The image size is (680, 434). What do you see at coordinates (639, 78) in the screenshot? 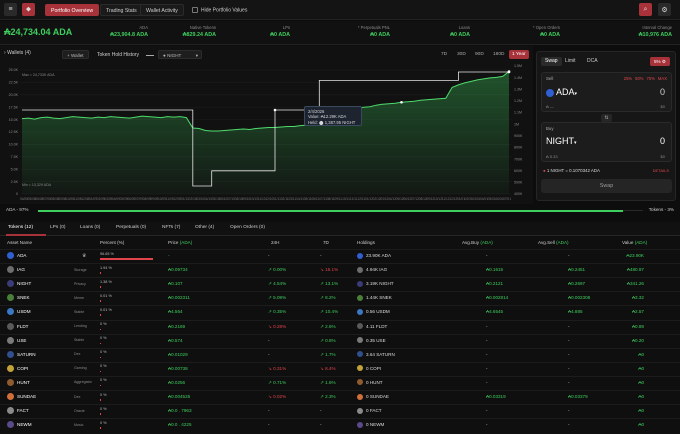
I see `sell-pct-50: 50%` at bounding box center [639, 78].